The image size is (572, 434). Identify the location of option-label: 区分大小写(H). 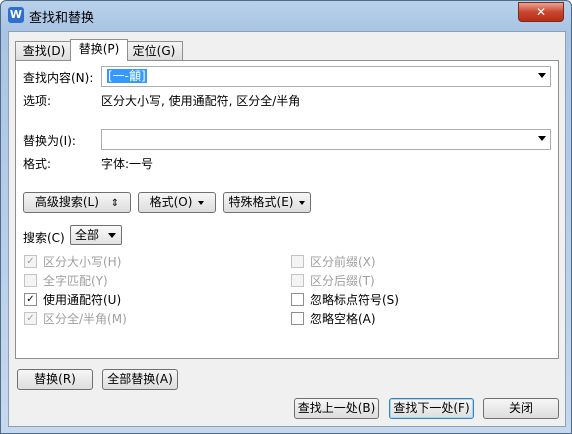
(82, 262).